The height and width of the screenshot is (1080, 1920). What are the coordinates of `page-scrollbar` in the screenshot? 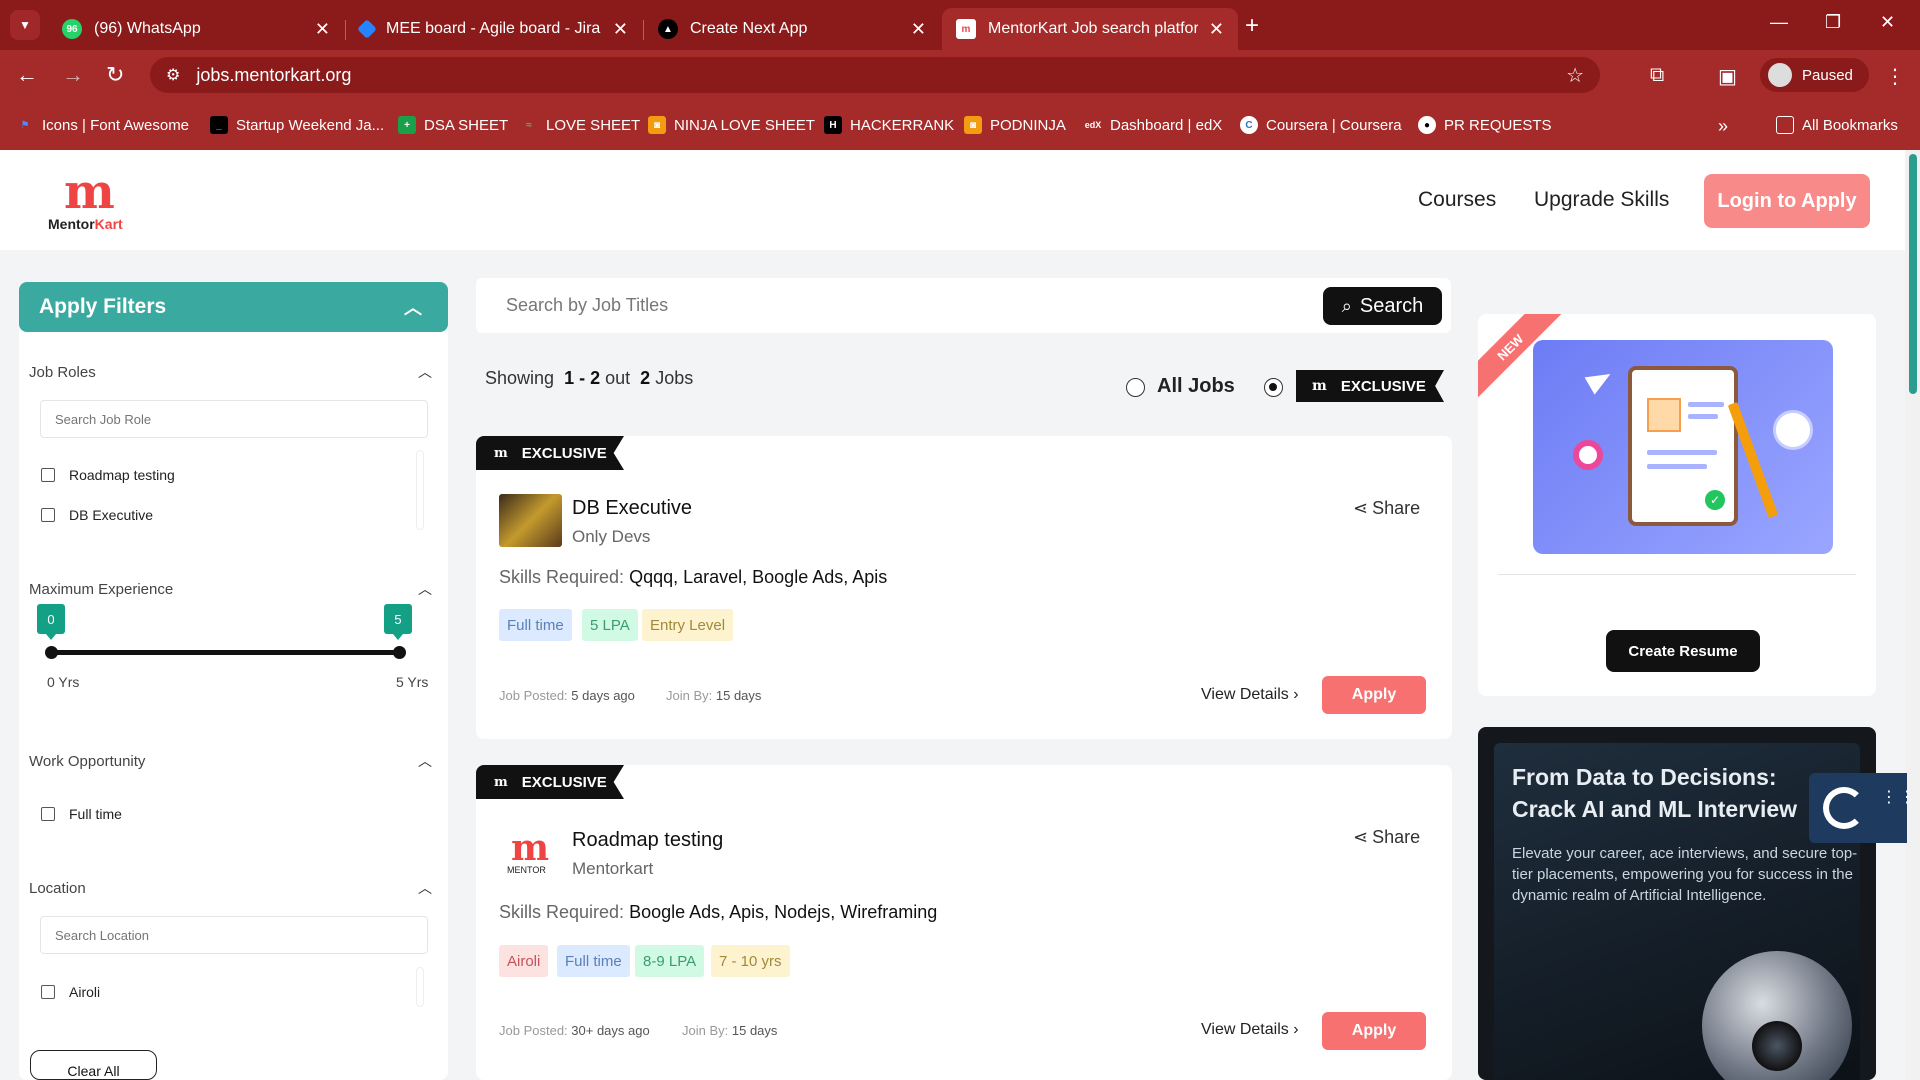 It's located at (1912, 615).